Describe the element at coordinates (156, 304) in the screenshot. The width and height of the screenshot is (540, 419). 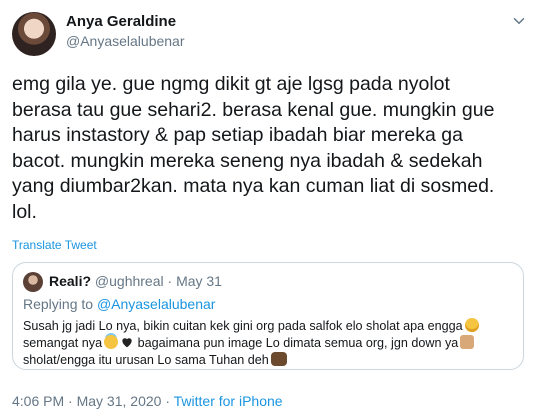
I see `replying-mention: @Anyaselalubenar` at that location.